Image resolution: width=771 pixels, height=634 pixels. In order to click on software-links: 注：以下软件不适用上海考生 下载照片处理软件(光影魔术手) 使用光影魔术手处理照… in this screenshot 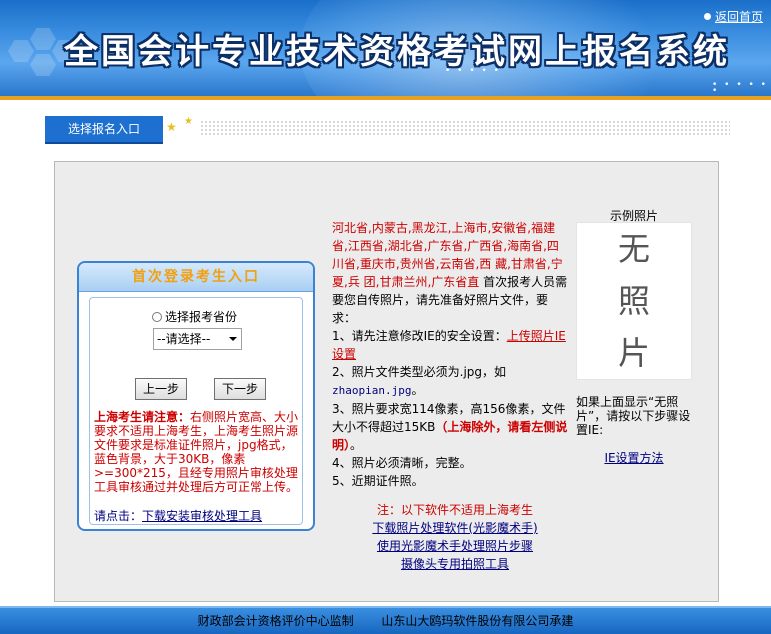, I will do `click(455, 537)`.